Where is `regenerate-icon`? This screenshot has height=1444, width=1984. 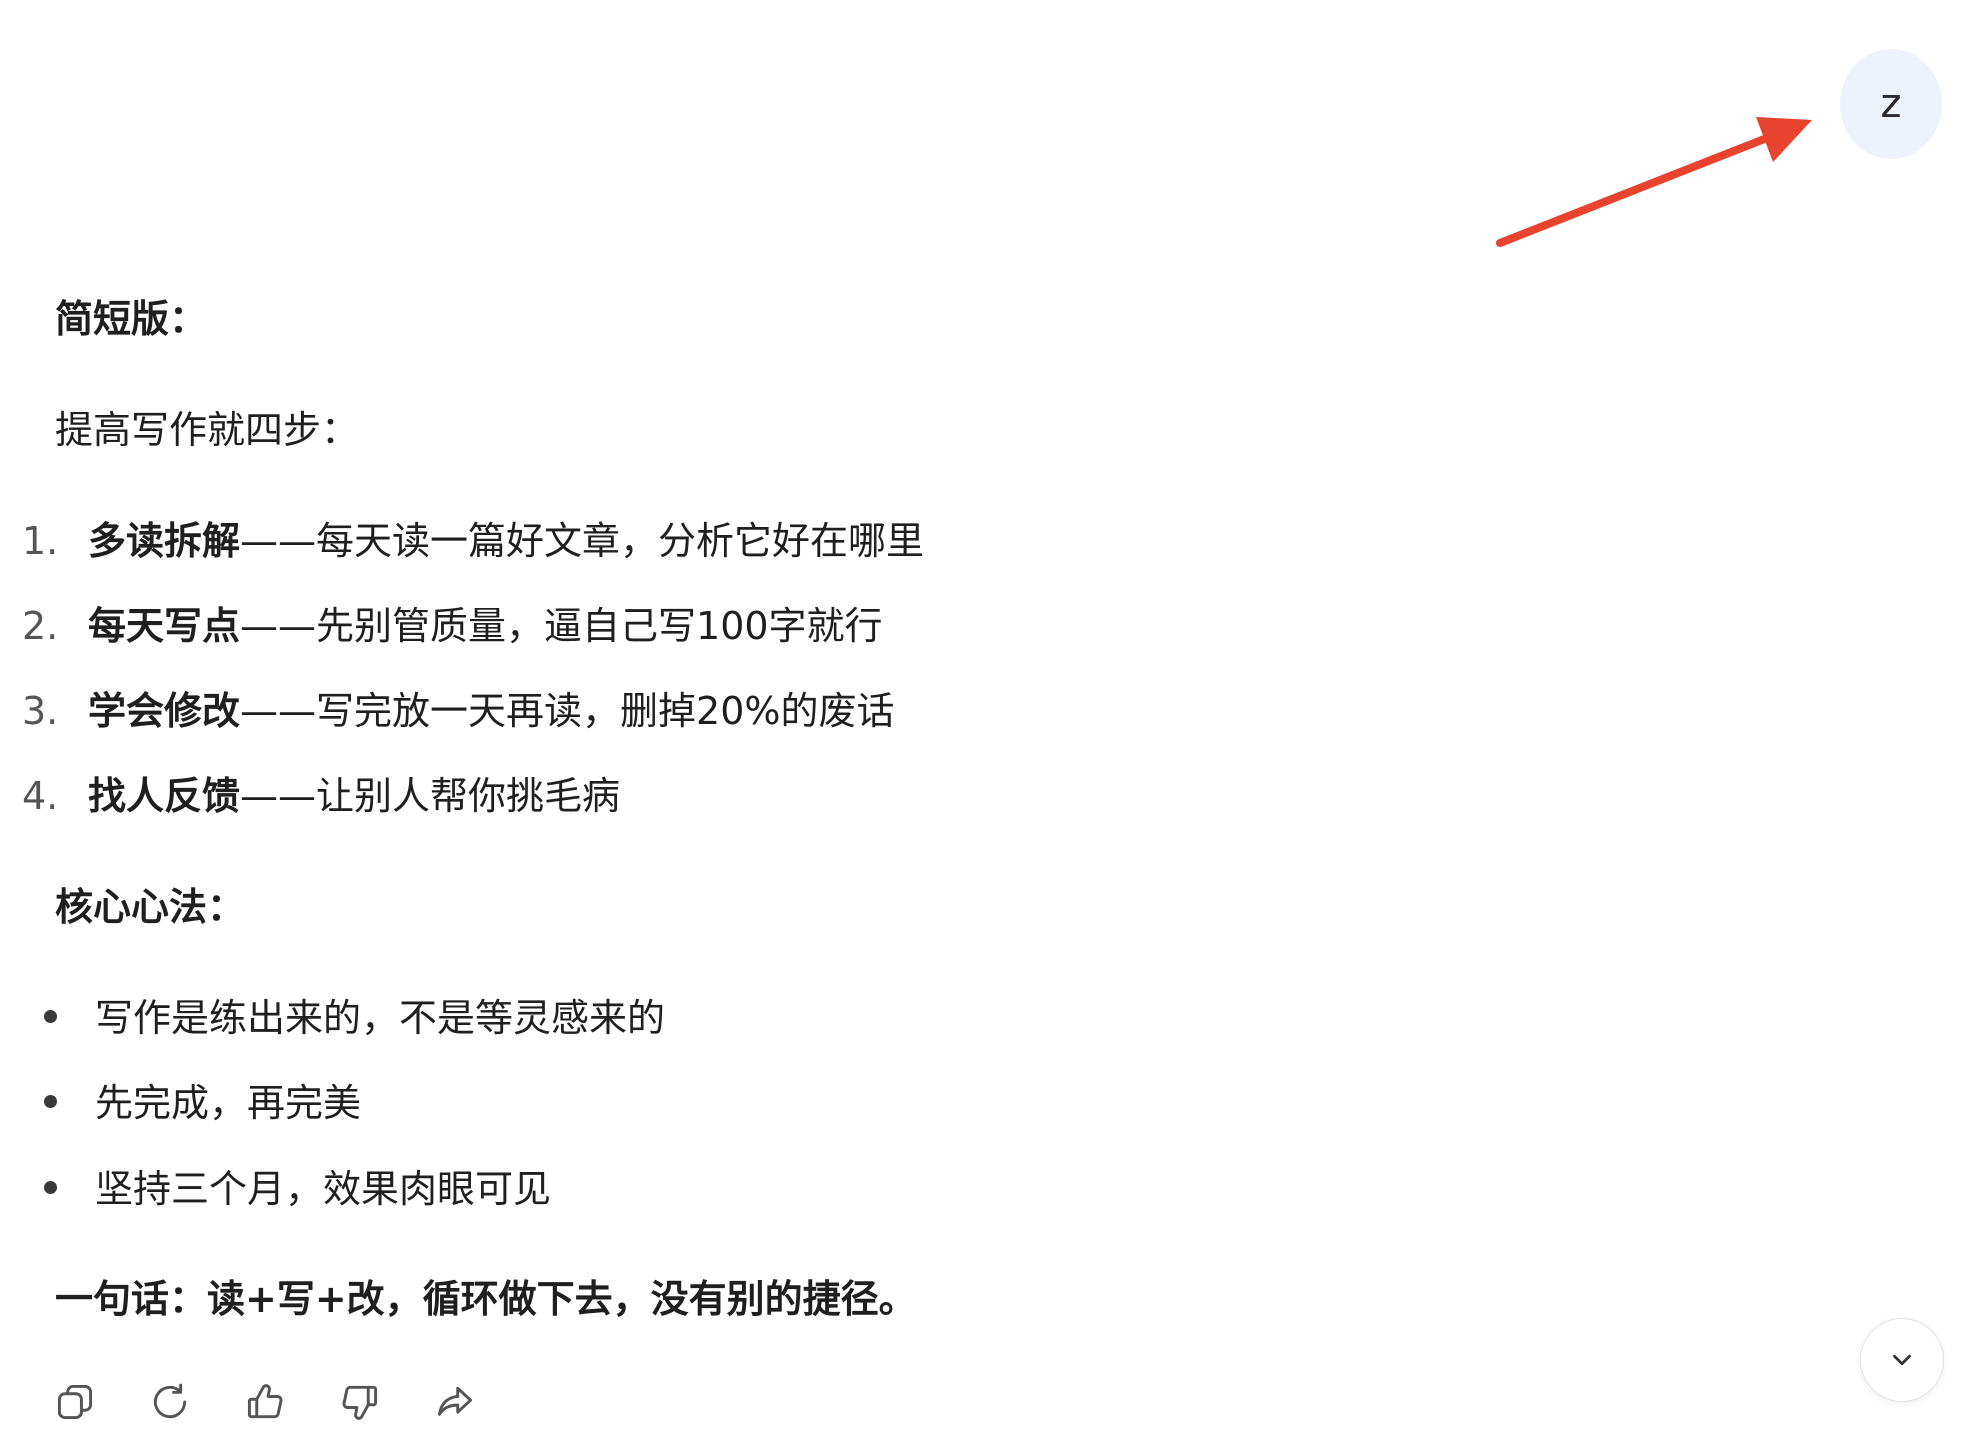 regenerate-icon is located at coordinates (170, 1401).